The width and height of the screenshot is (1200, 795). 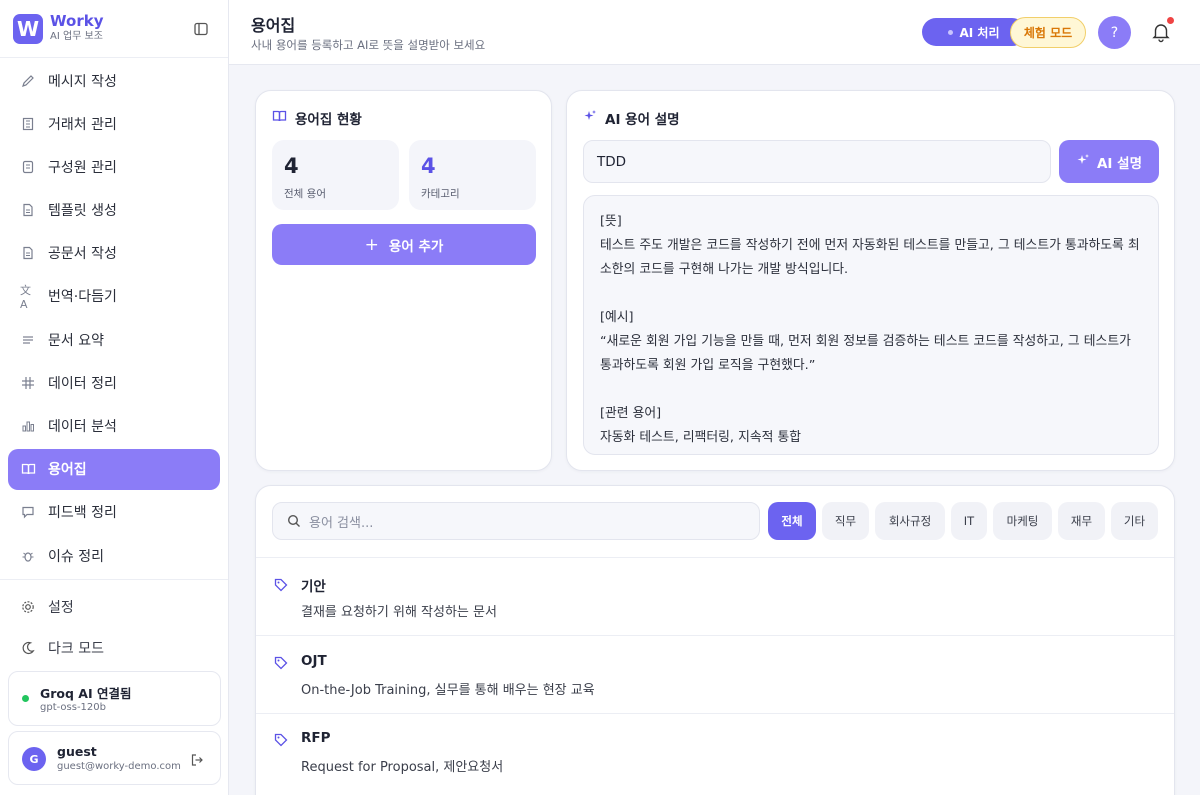 I want to click on sidebar-item-template: 템플릿 생성, so click(x=114, y=210).